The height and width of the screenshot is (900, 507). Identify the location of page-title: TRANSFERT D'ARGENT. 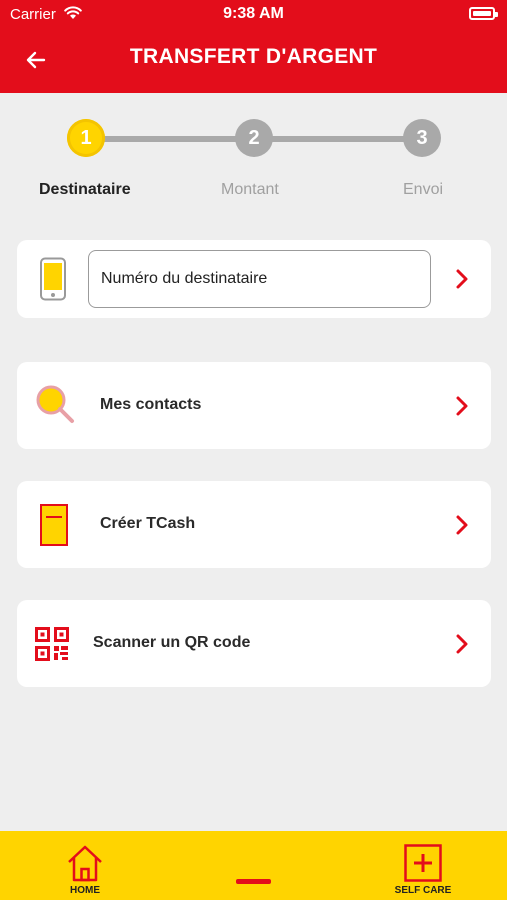
(253, 56).